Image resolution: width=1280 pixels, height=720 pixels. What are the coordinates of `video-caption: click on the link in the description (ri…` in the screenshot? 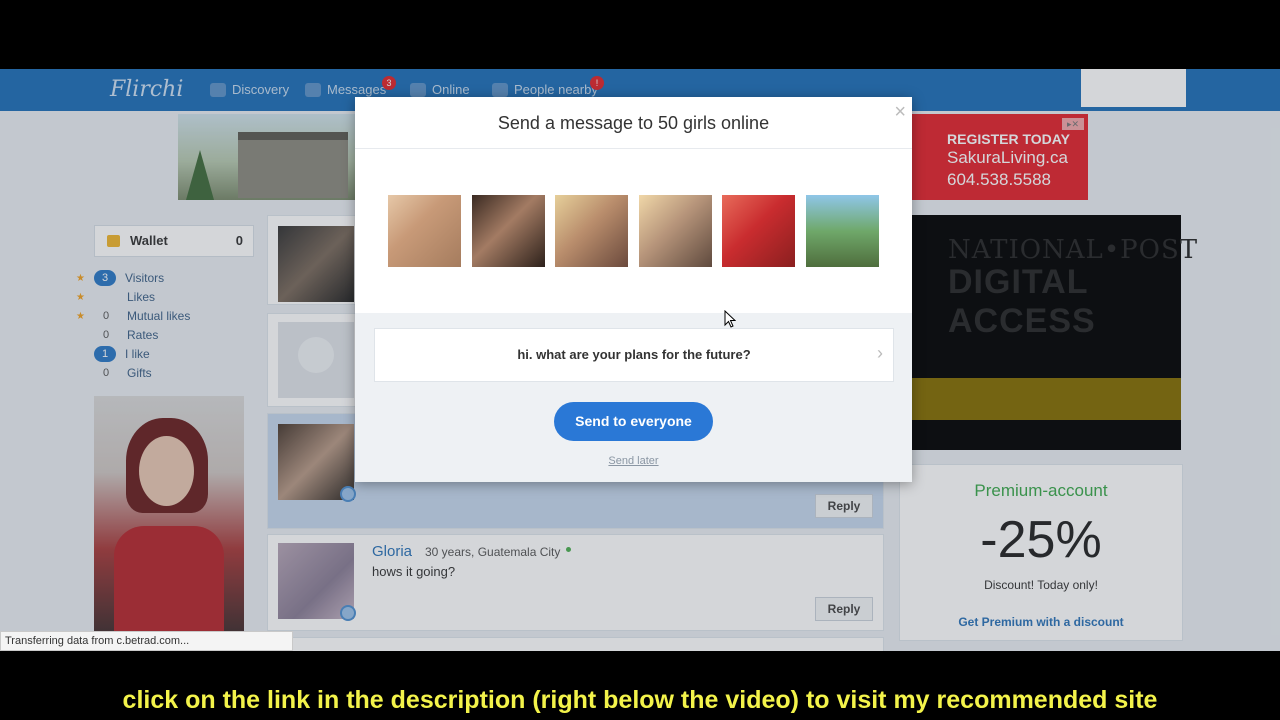 It's located at (640, 700).